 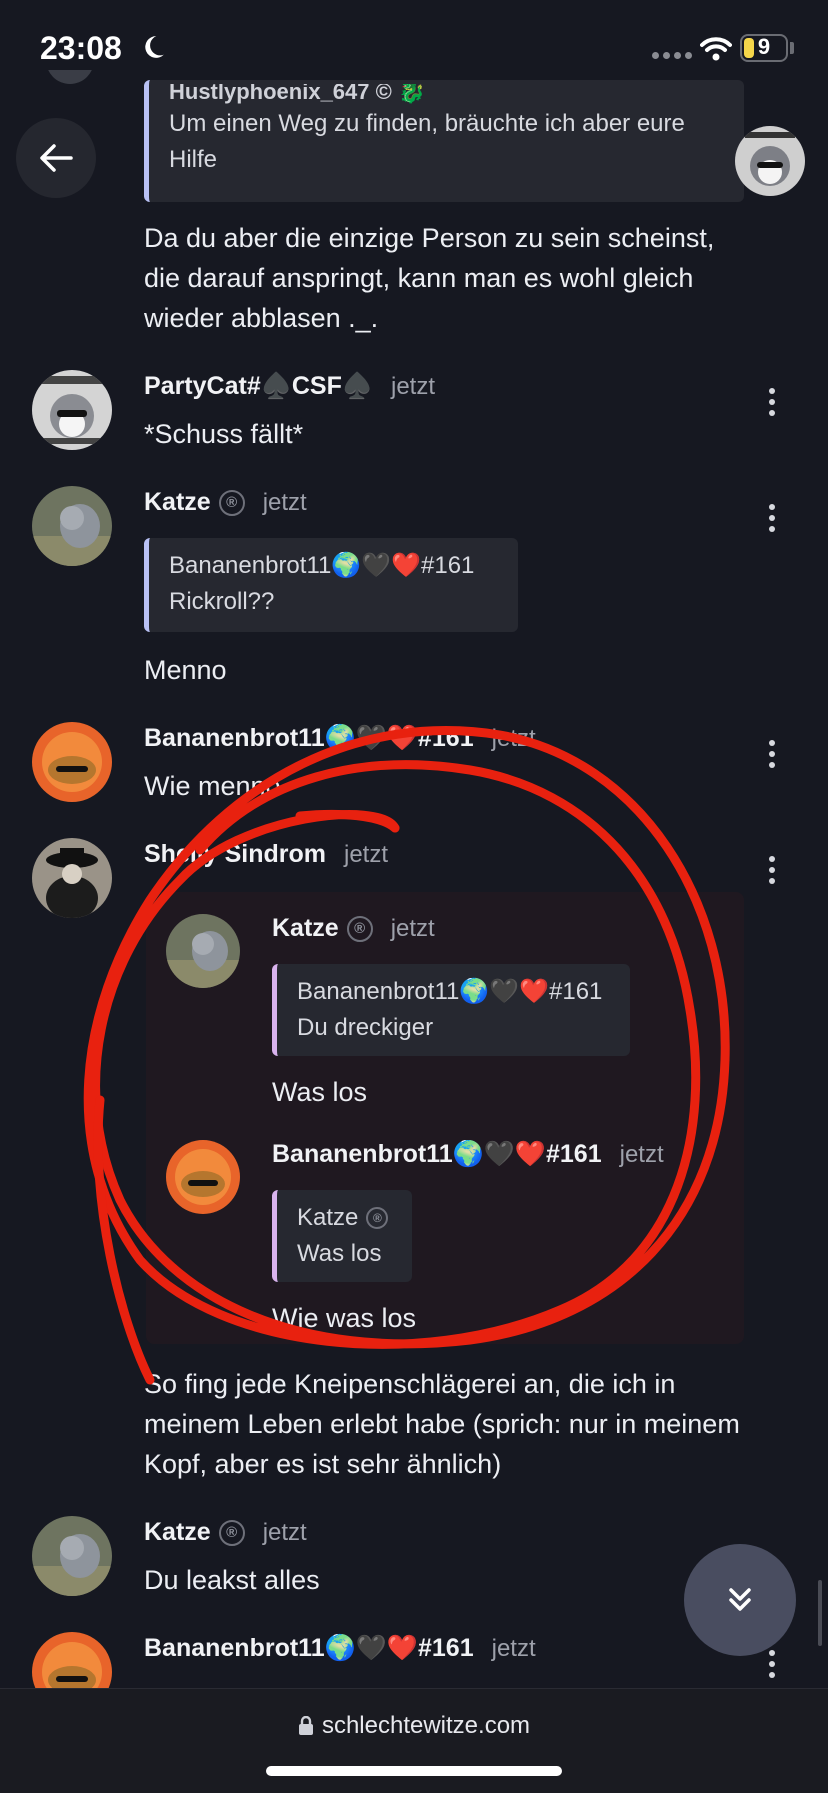 I want to click on quote-text: Was los, so click(x=339, y=1253).